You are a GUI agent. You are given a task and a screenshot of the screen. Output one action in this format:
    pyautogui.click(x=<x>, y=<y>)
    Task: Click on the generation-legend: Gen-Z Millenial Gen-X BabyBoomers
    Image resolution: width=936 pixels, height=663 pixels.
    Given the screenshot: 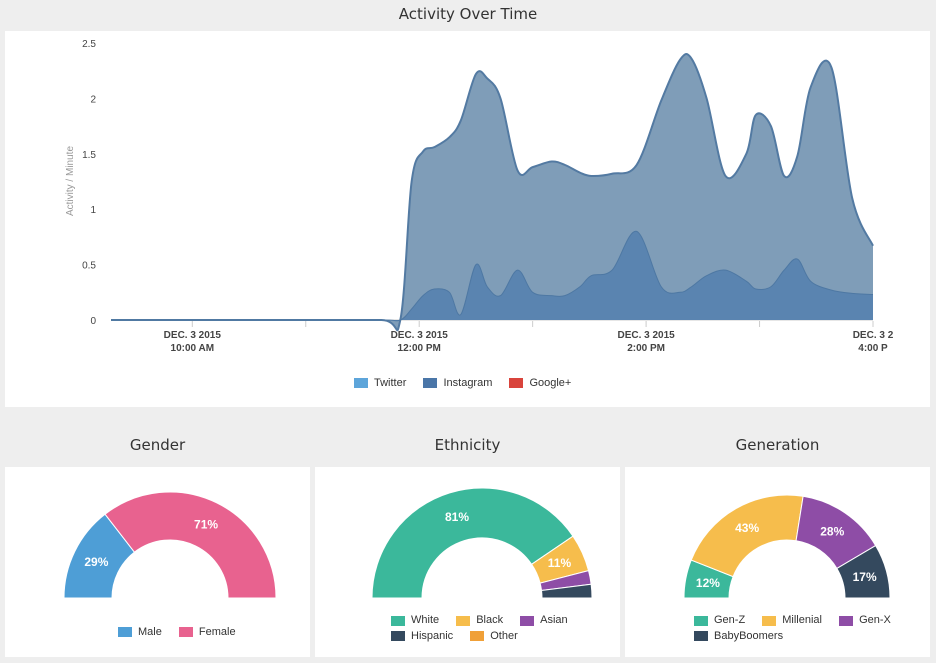 What is the action you would take?
    pyautogui.click(x=799, y=629)
    